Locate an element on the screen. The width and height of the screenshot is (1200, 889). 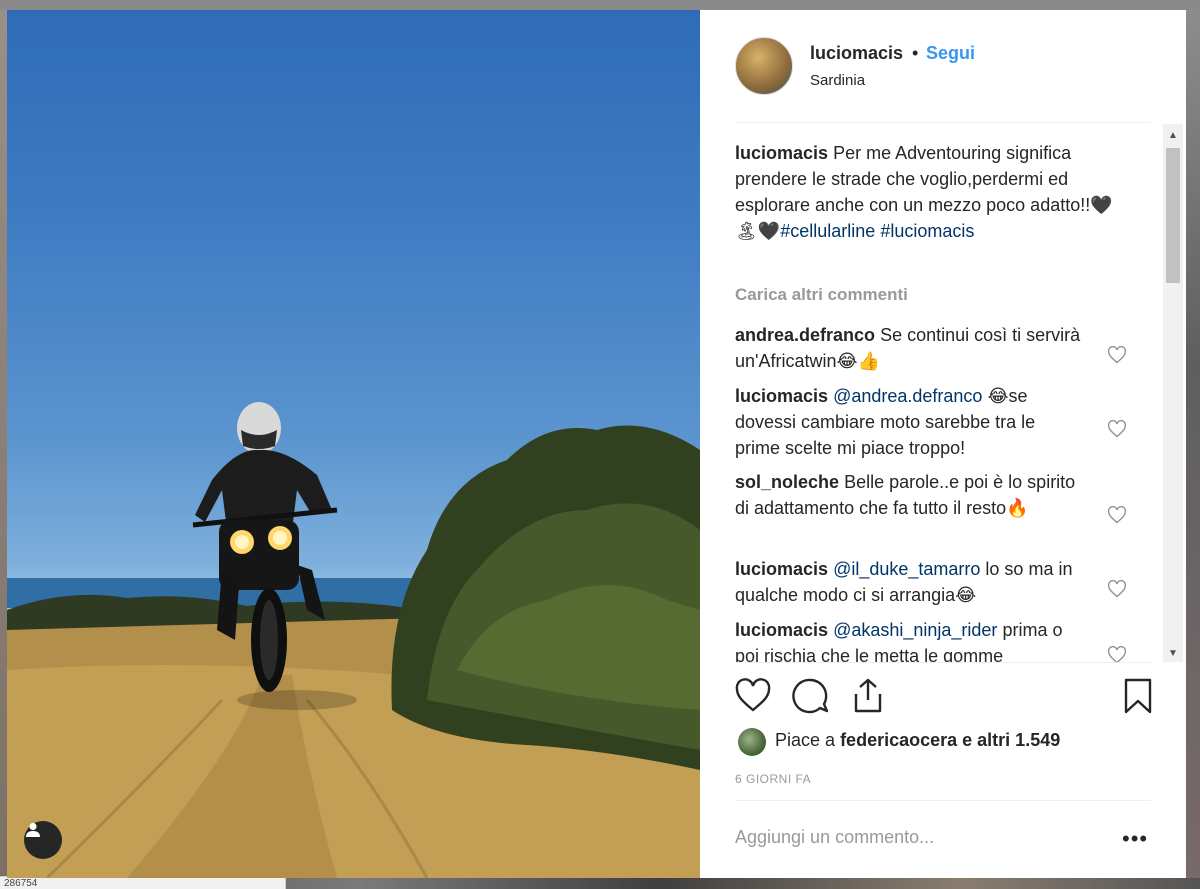
location-link: Sardinia is located at coordinates (837, 80).